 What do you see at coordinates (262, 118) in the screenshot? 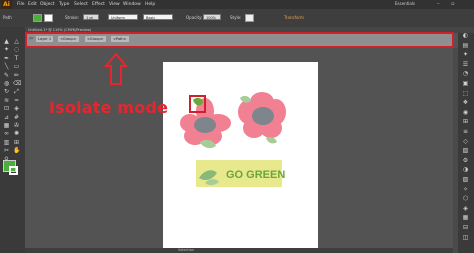
I see `flower-right` at bounding box center [262, 118].